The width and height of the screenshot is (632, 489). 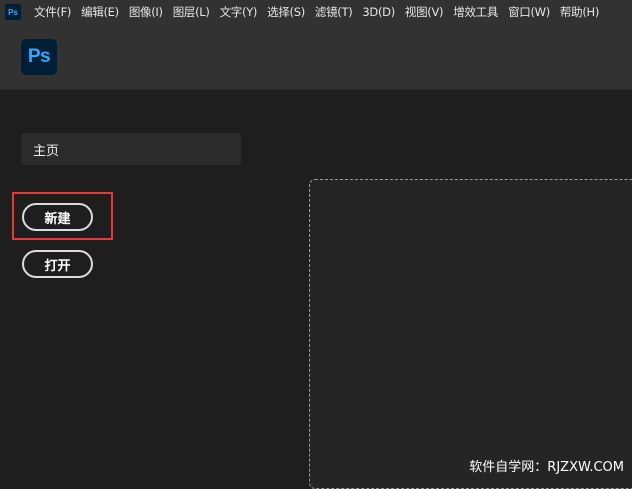 What do you see at coordinates (239, 12) in the screenshot?
I see `menu-type: 文字(Y)` at bounding box center [239, 12].